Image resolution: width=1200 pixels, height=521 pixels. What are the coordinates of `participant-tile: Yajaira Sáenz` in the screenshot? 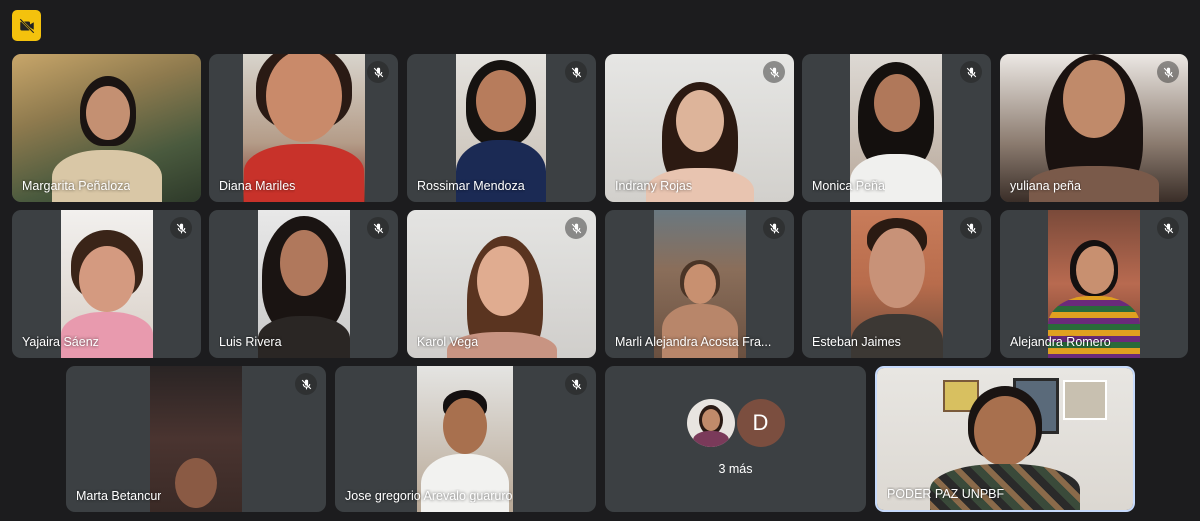 It's located at (106, 284).